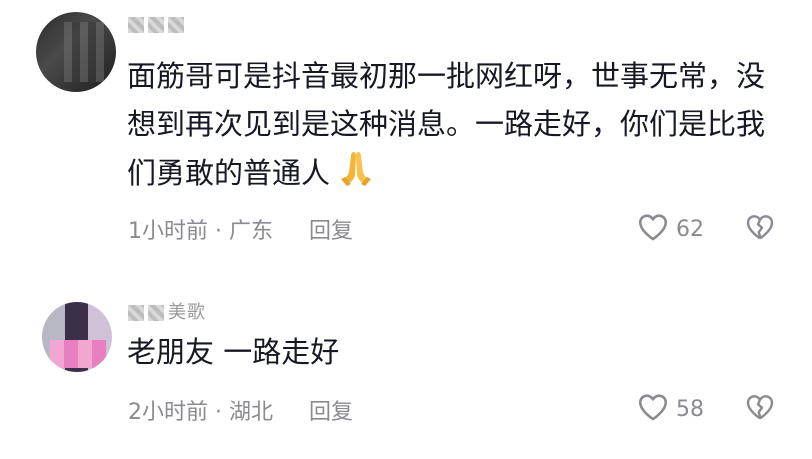 The image size is (812, 459). Describe the element at coordinates (690, 409) in the screenshot. I see `like-count: 58` at that location.